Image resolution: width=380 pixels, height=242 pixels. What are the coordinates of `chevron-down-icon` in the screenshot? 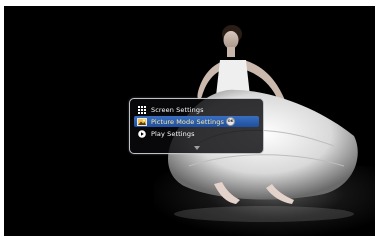 It's located at (197, 148).